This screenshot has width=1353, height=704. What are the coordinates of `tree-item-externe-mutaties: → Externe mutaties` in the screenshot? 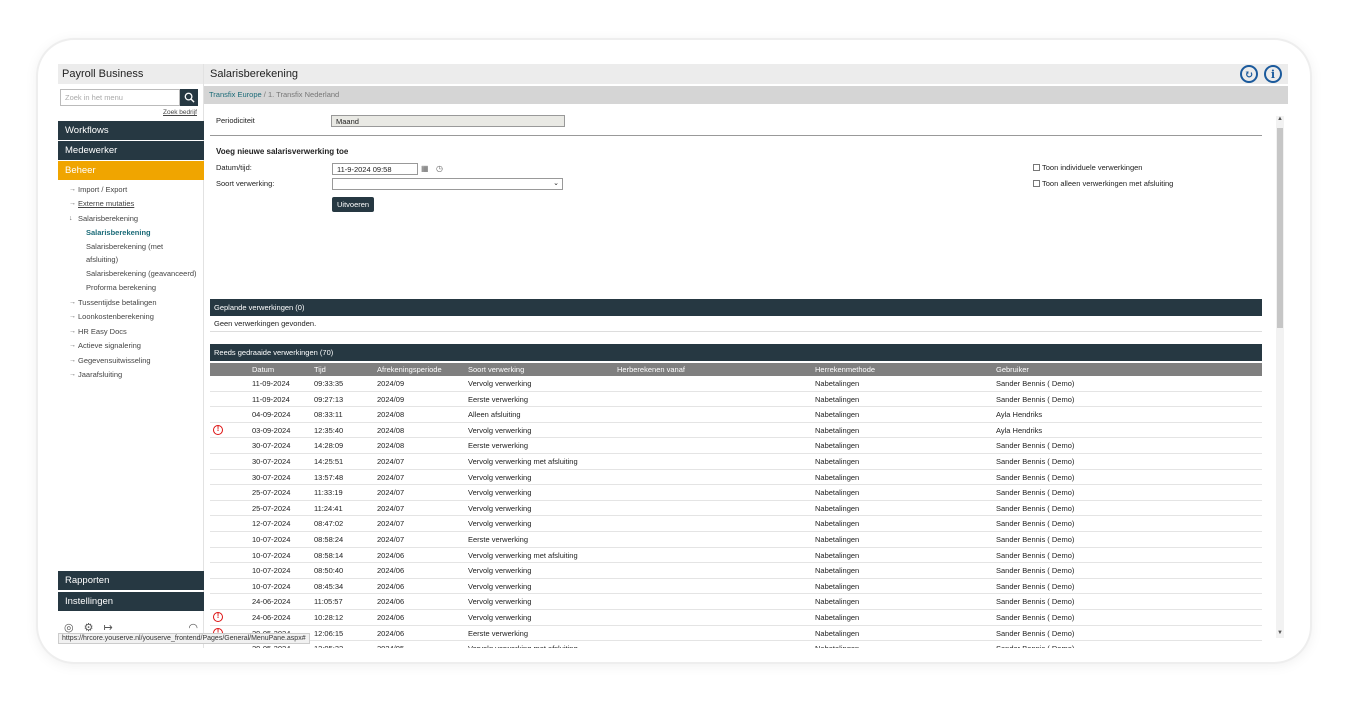 It's located at (131, 204).